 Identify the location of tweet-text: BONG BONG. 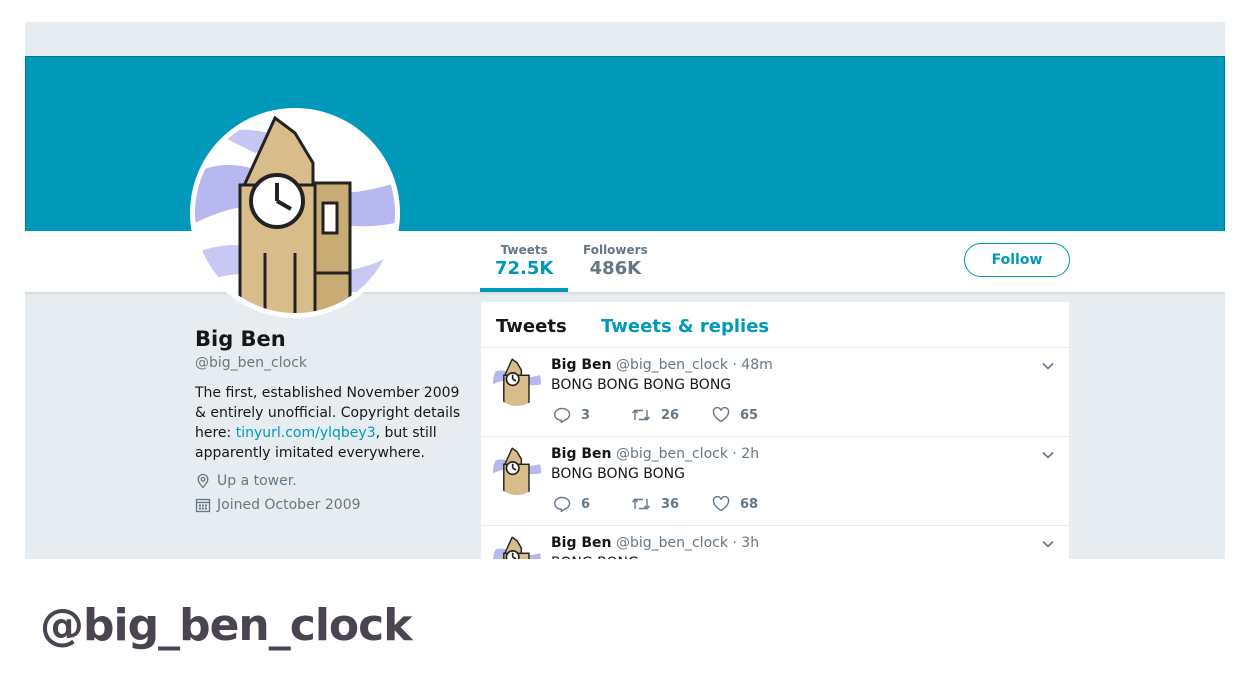
(595, 557).